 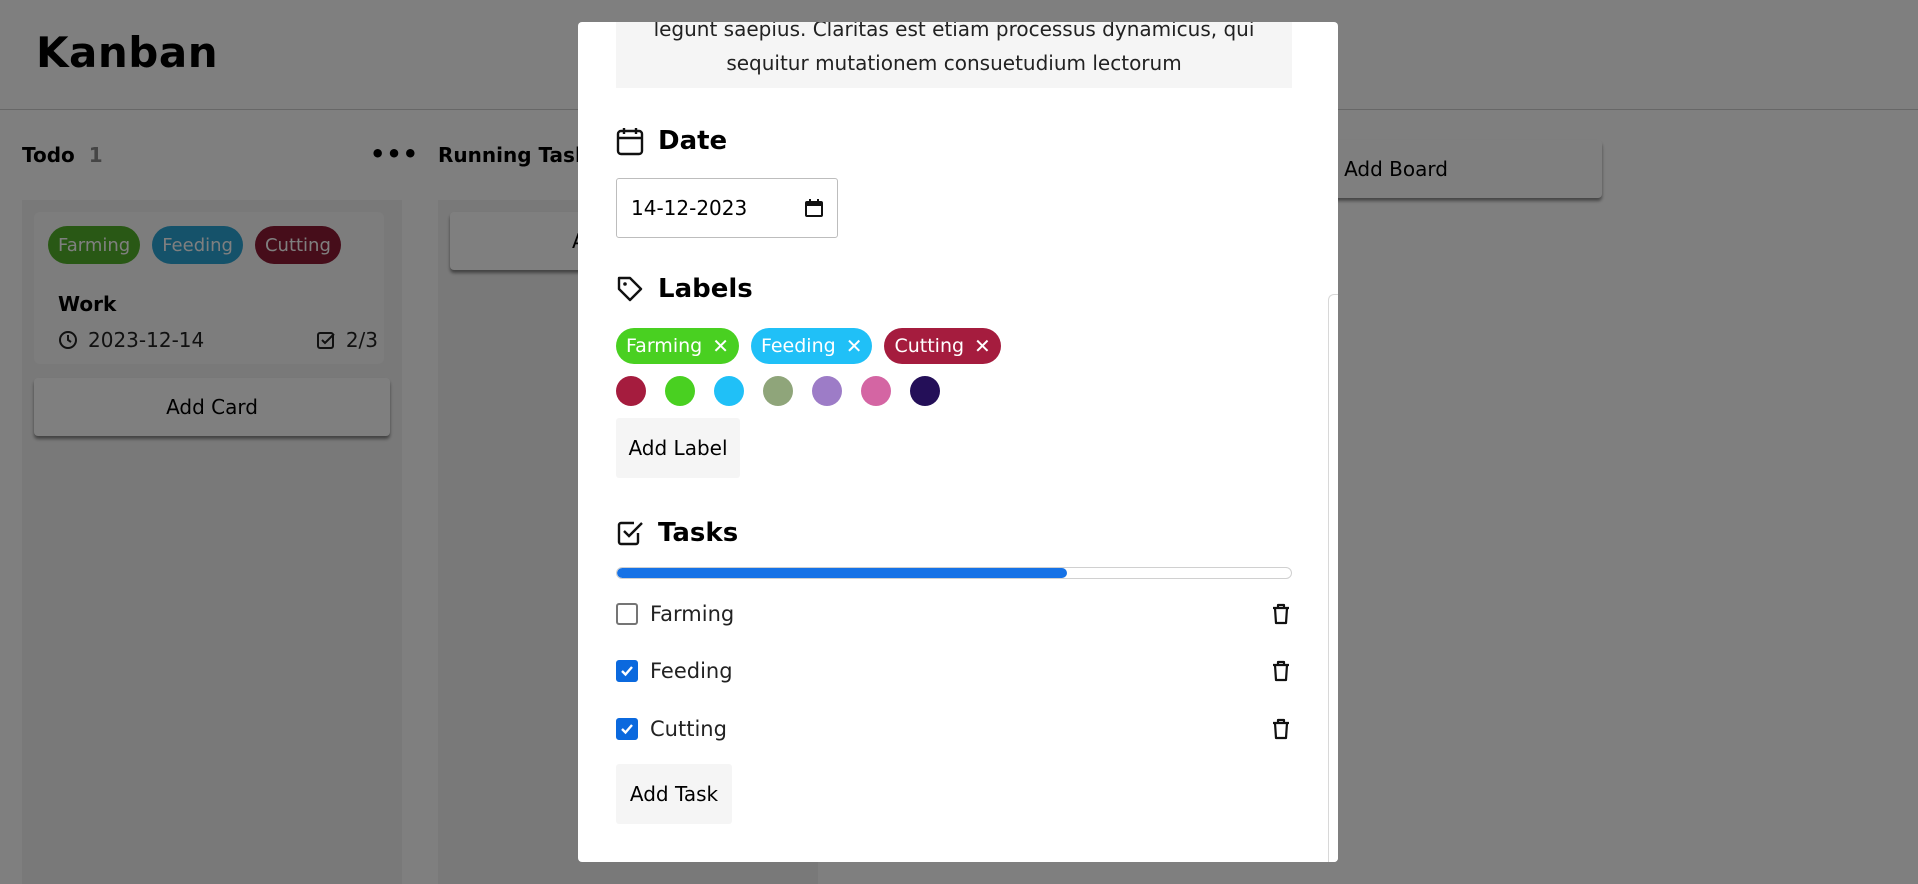 What do you see at coordinates (664, 346) in the screenshot?
I see `label-chip-text: Farming` at bounding box center [664, 346].